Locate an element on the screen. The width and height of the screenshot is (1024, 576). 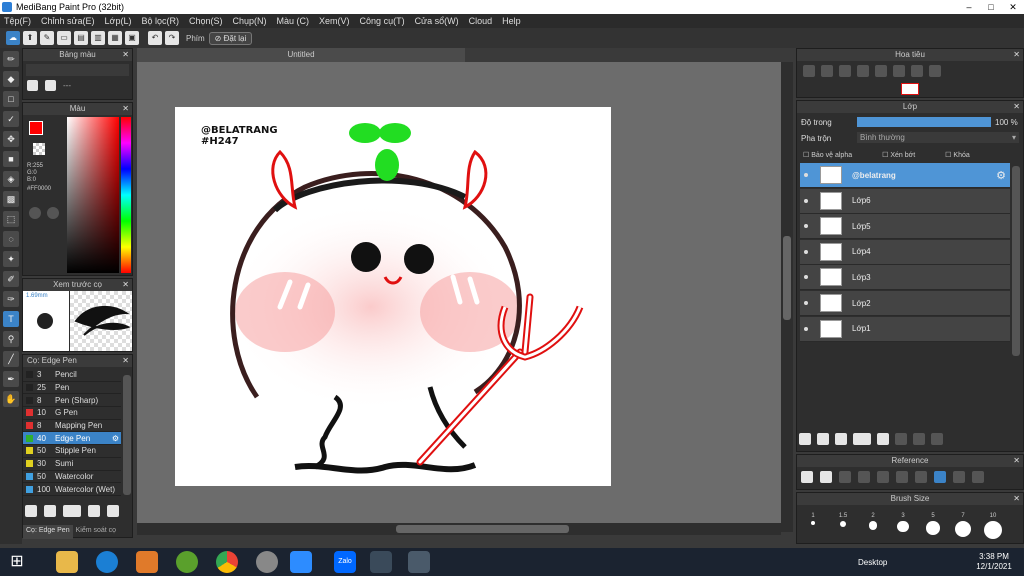
copy-brush-icon is located at coordinates (94, 511).